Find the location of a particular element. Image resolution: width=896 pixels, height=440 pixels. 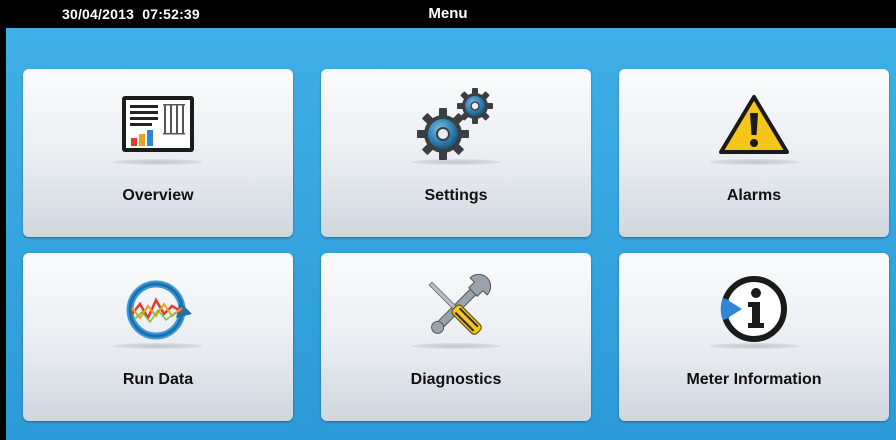

alarms-tile: Alarms is located at coordinates (754, 153).